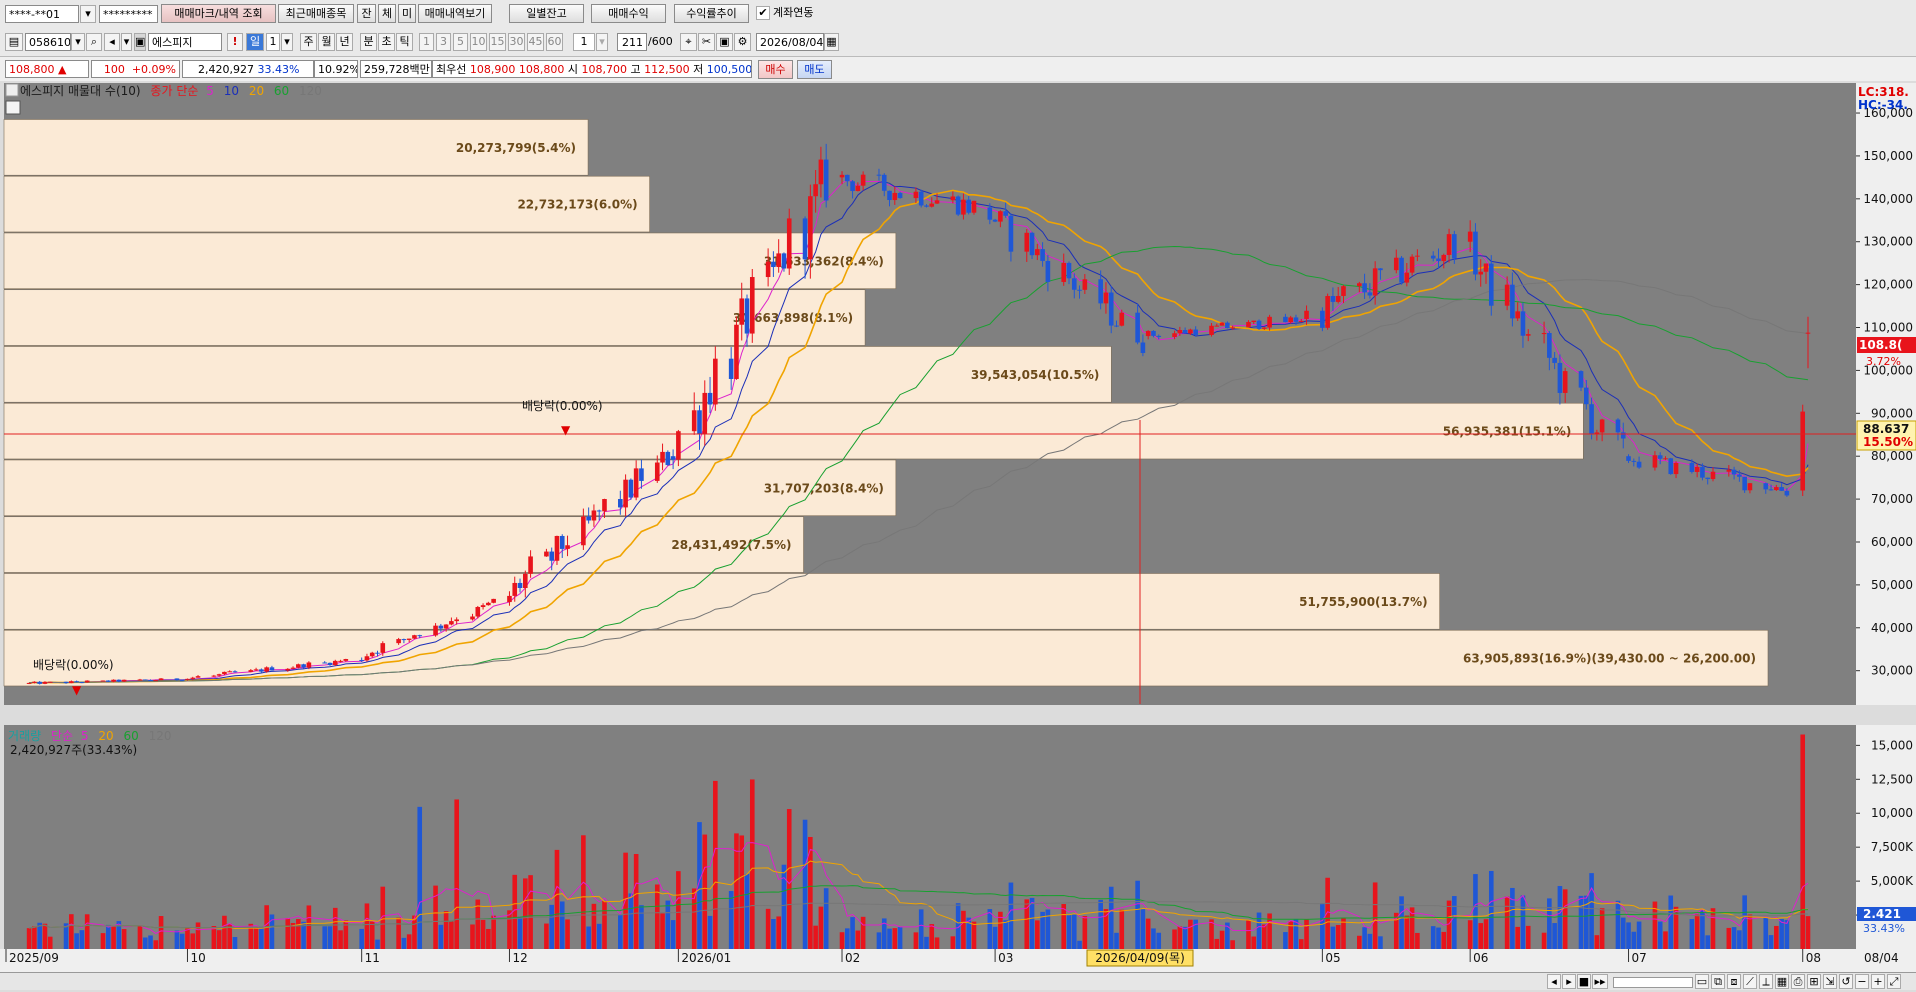 The image size is (1916, 992). What do you see at coordinates (706, 42) in the screenshot?
I see `scissors-icon: ✂` at bounding box center [706, 42].